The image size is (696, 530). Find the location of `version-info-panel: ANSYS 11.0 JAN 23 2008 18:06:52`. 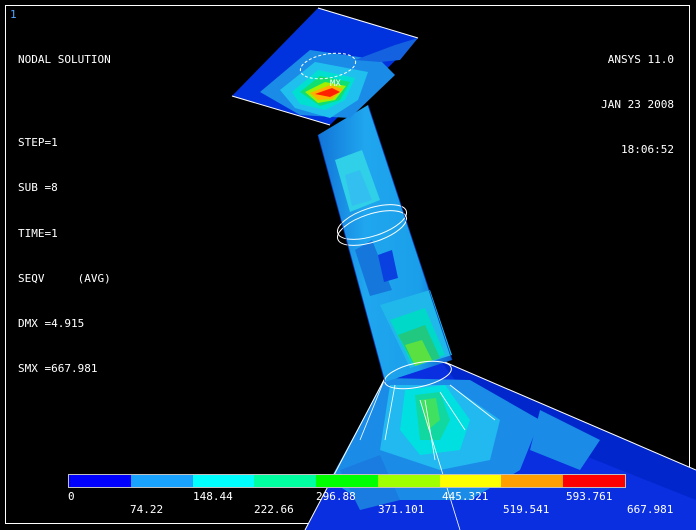

version-info-panel: ANSYS 11.0 JAN 23 2008 18:06:52 is located at coordinates (637, 105).